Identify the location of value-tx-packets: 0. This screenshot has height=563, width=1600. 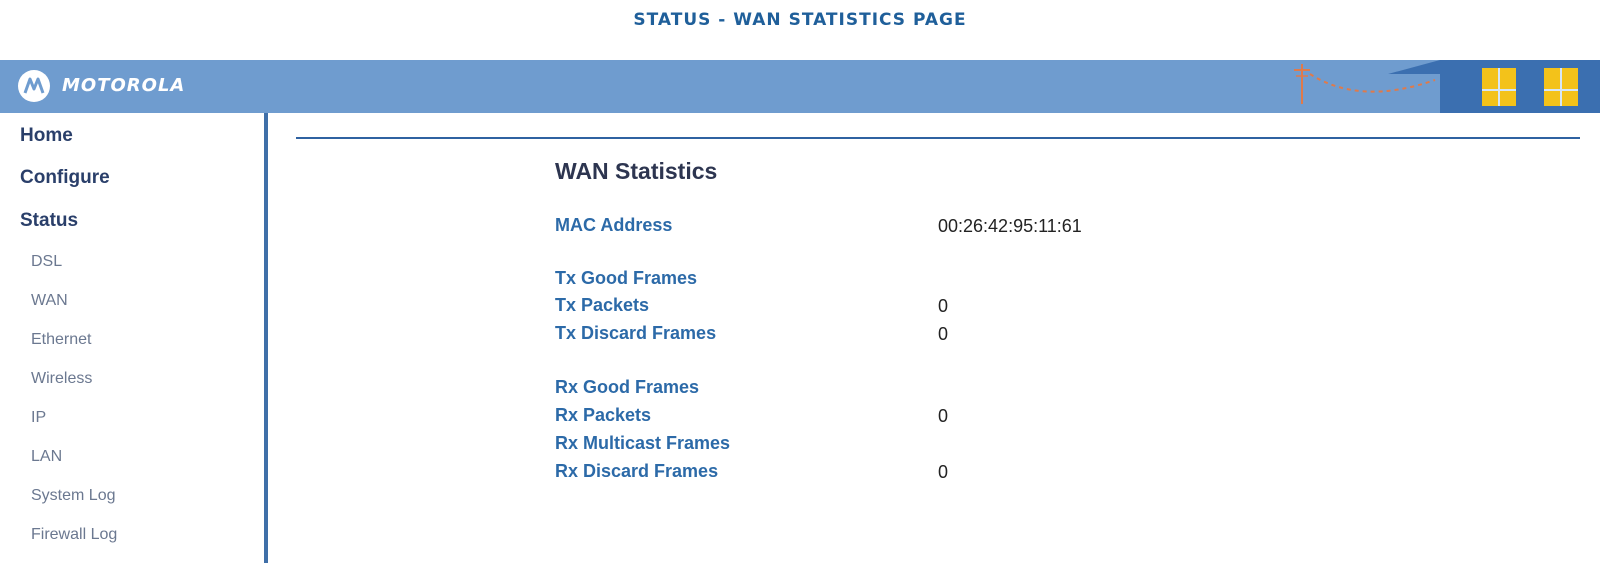
(943, 306).